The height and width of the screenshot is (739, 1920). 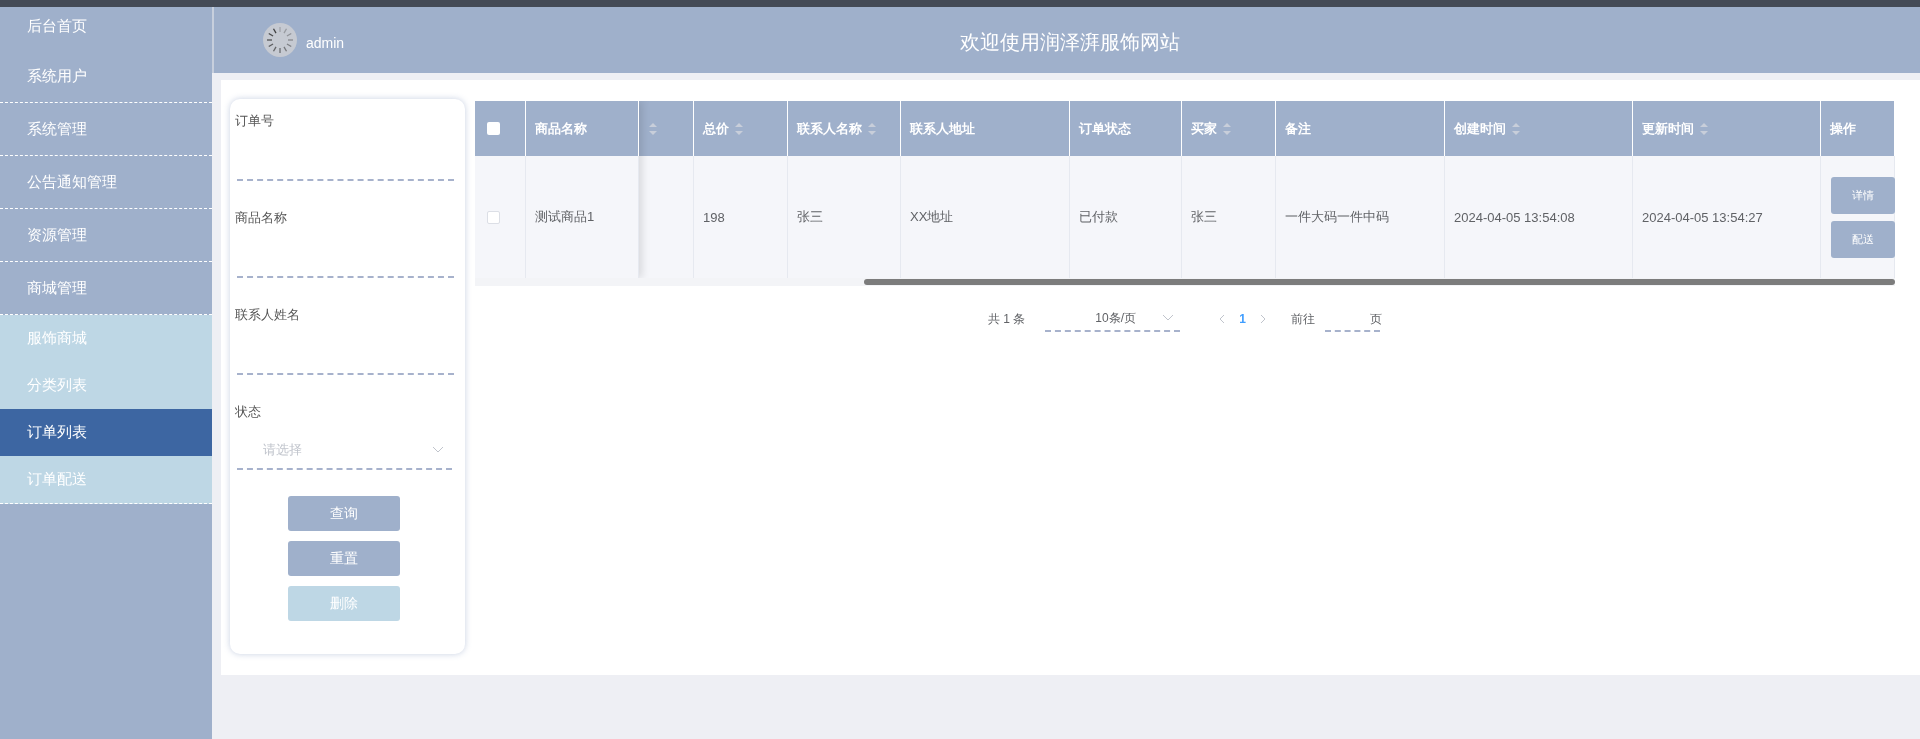 I want to click on page-unit: 页, so click(x=1376, y=319).